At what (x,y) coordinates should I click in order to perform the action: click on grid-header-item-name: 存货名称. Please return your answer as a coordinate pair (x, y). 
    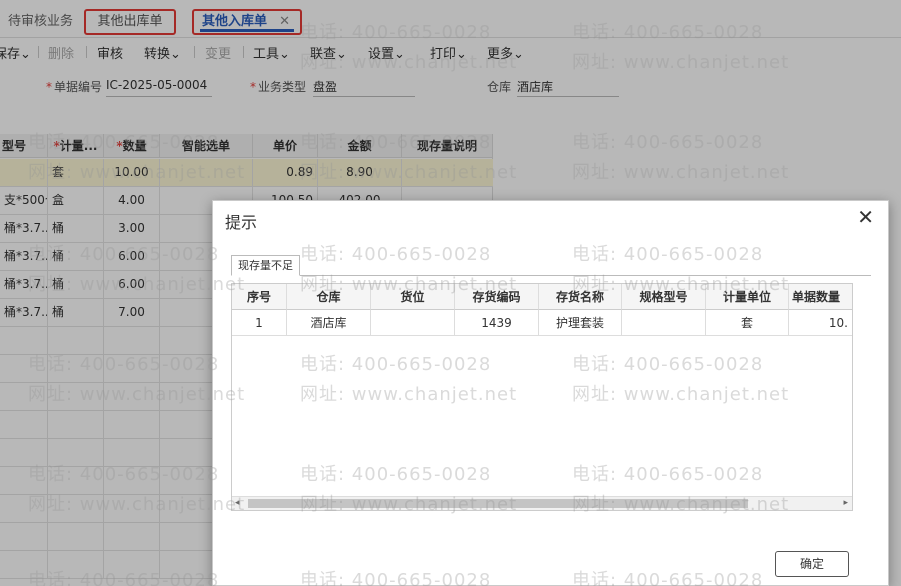
    Looking at the image, I should click on (580, 297).